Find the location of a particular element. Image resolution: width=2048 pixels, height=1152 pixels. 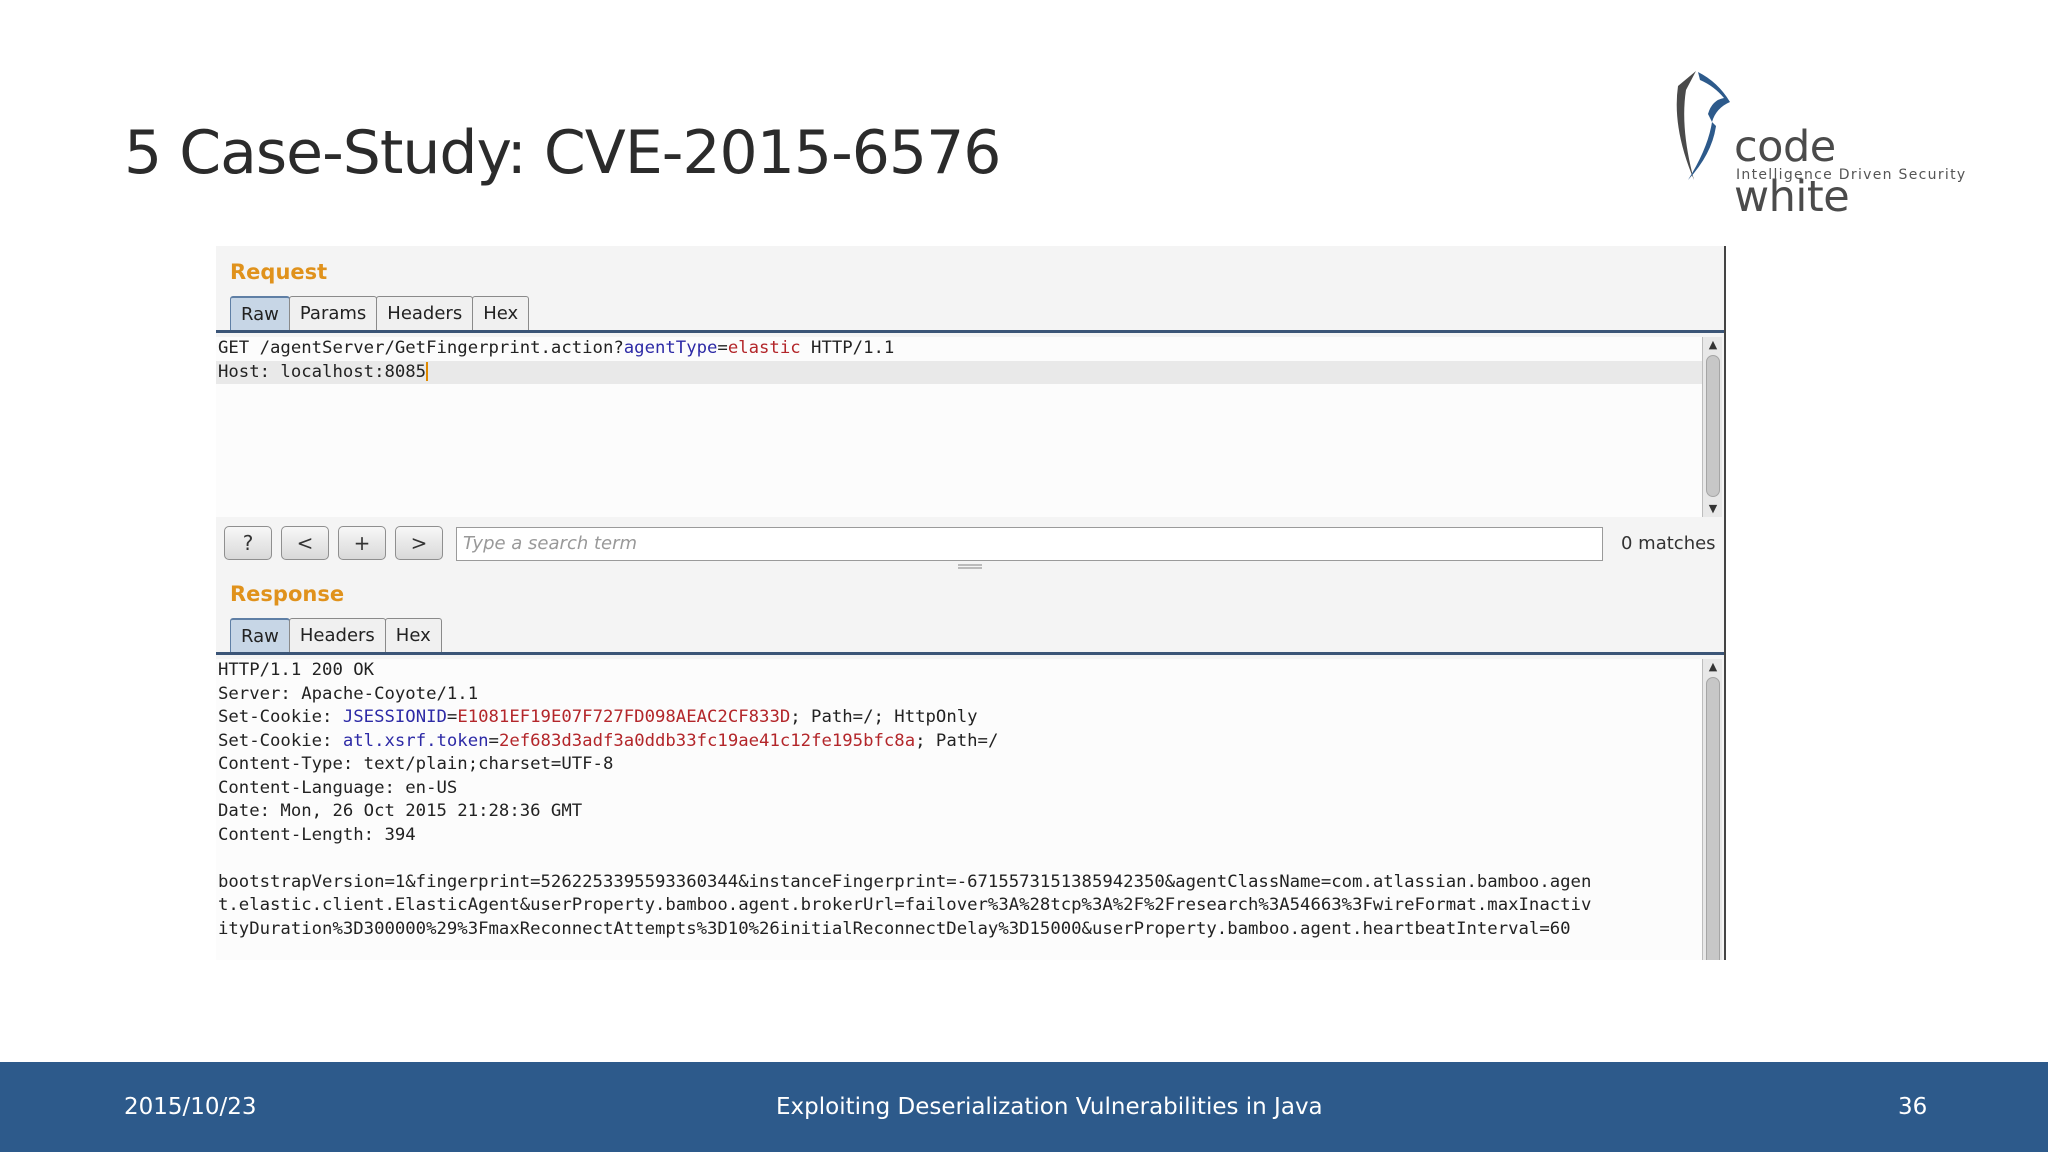

add-button: + is located at coordinates (362, 543).